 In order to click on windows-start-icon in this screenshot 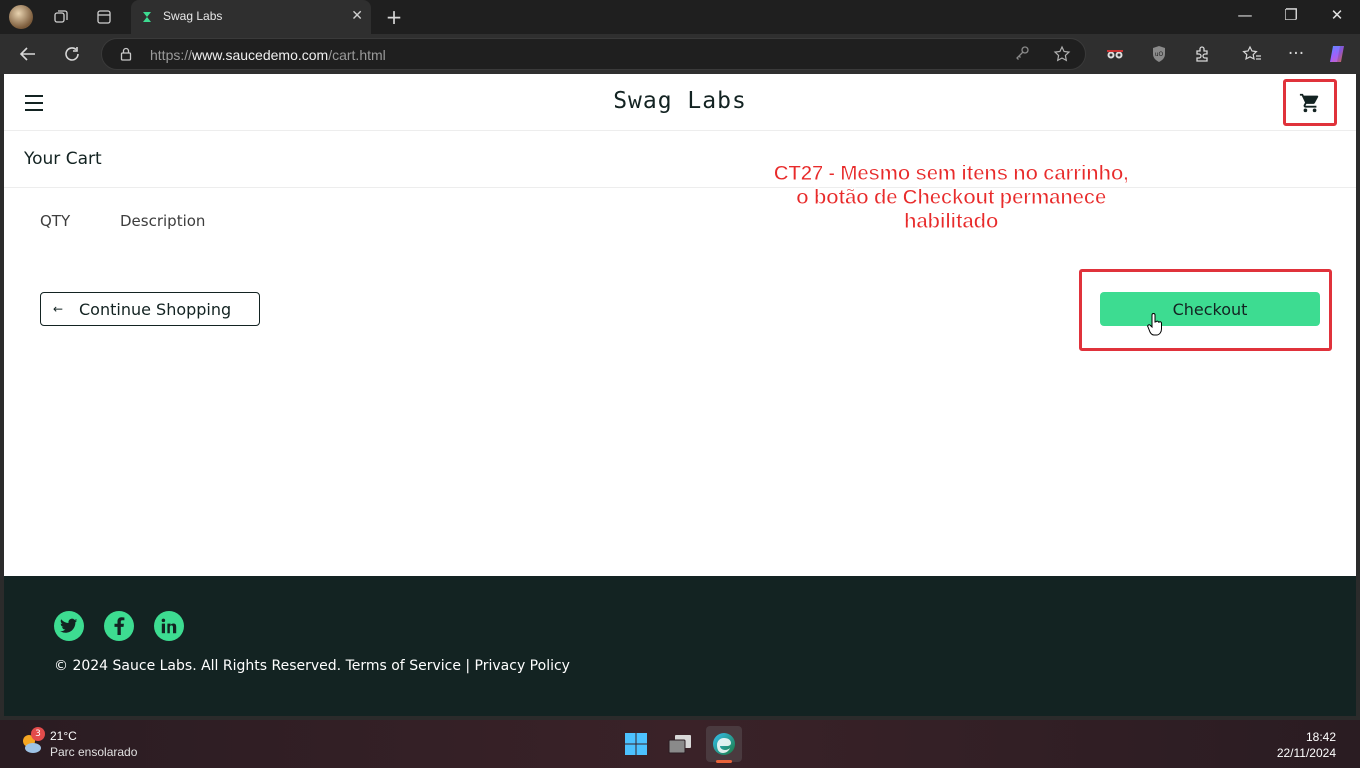, I will do `click(636, 744)`.